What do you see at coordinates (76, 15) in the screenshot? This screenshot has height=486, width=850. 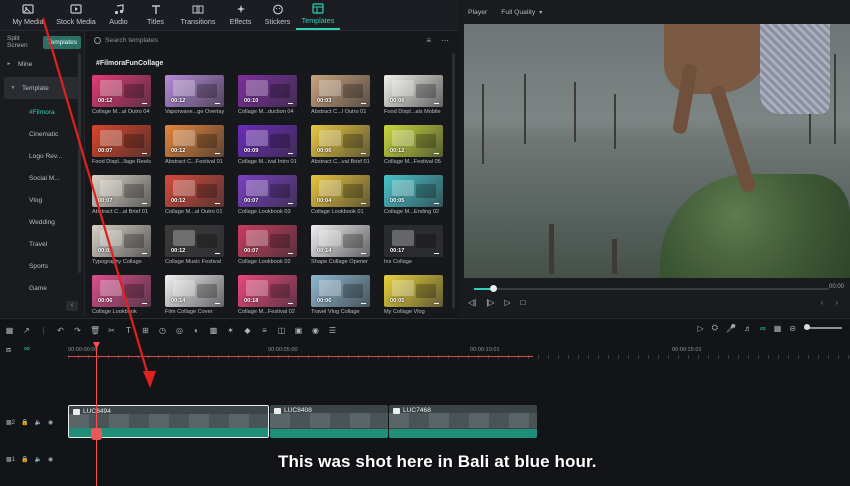 I see `tab-stock-media: Stock Media` at bounding box center [76, 15].